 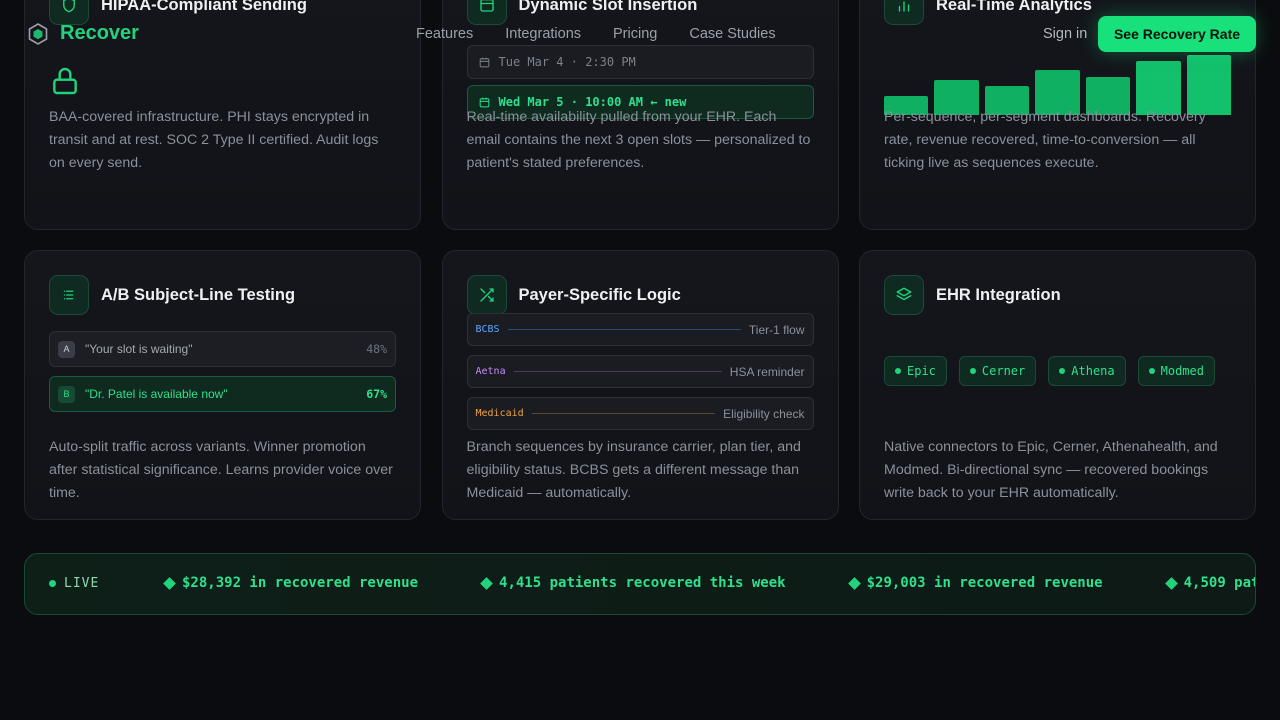 I want to click on payer-name: BCBS, so click(x=487, y=329).